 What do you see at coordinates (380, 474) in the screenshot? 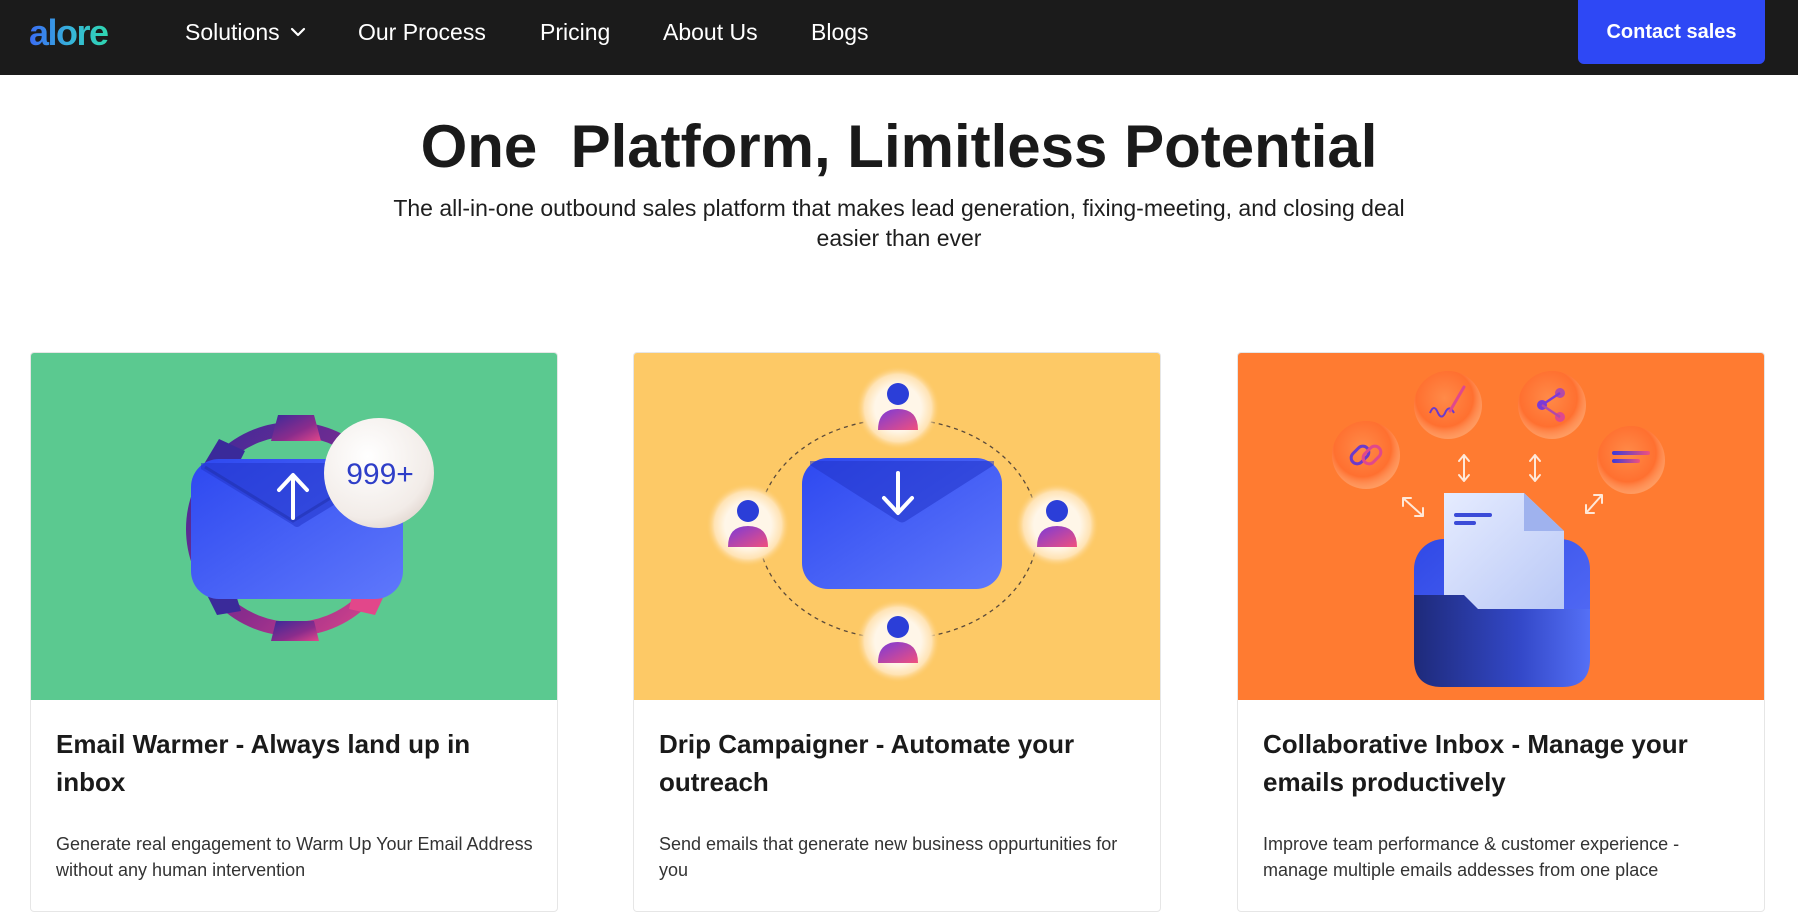
I see `notification-count-badge: 999+` at bounding box center [380, 474].